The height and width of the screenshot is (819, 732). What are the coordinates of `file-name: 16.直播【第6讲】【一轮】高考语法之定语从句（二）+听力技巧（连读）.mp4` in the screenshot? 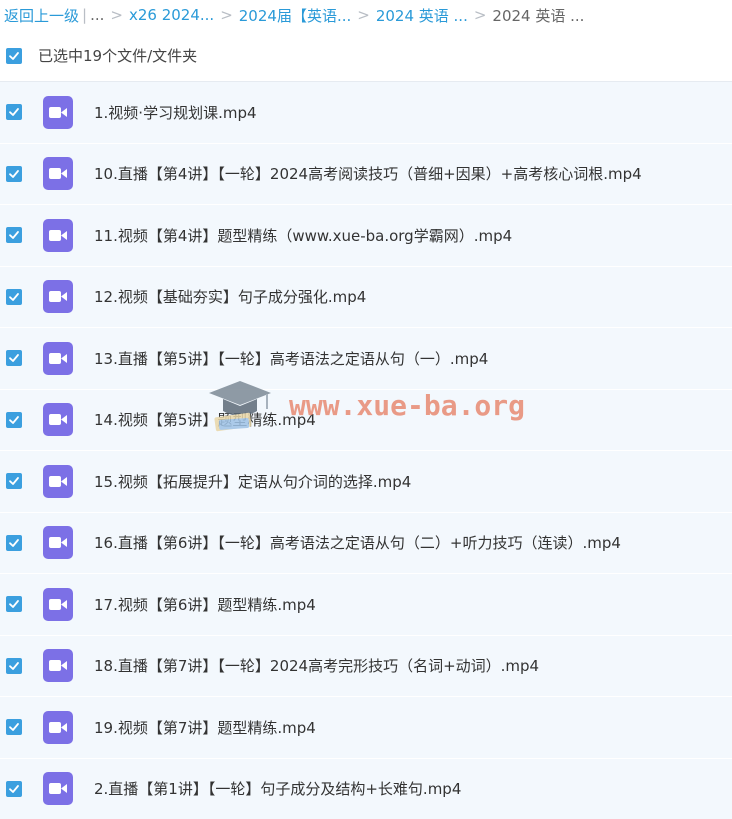 It's located at (357, 542).